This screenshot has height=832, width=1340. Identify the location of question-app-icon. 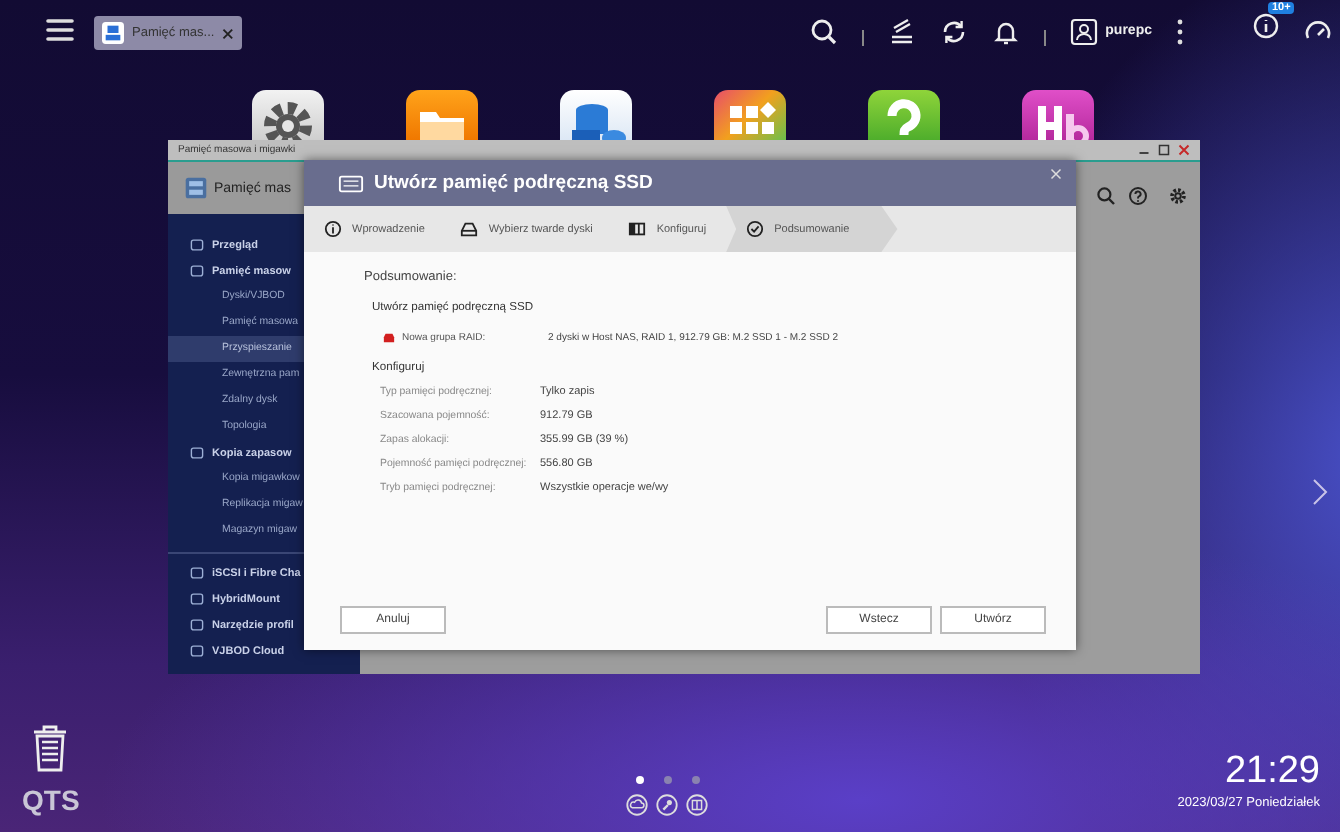
(904, 115).